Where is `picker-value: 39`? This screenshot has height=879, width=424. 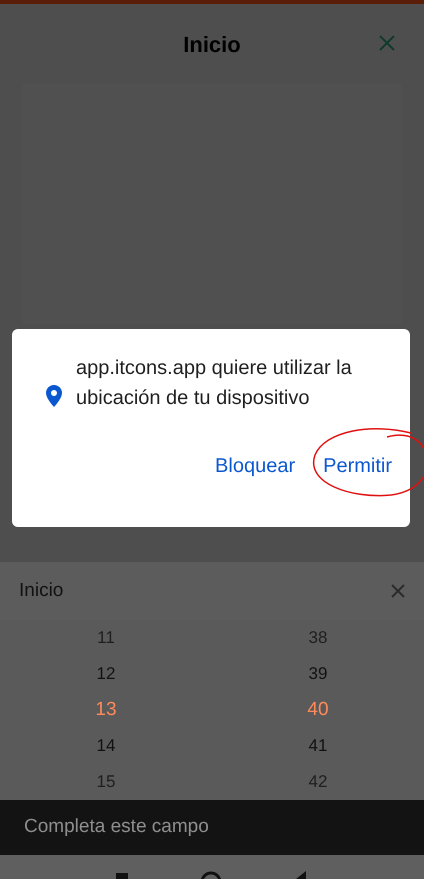
picker-value: 39 is located at coordinates (318, 674).